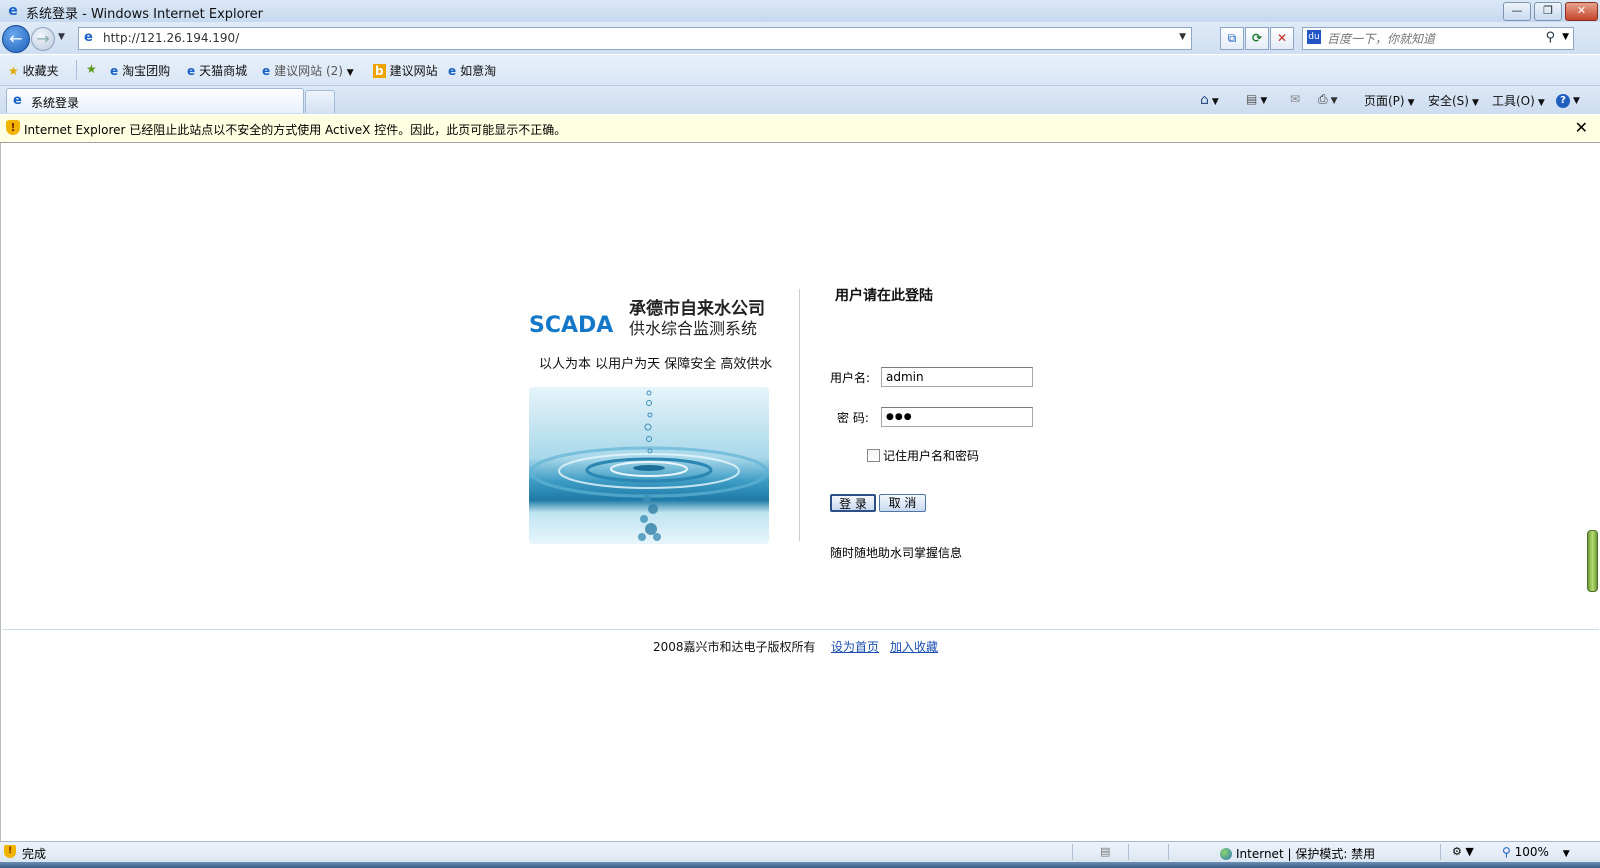 This screenshot has height=868, width=1600. I want to click on status-text: 完成, so click(34, 854).